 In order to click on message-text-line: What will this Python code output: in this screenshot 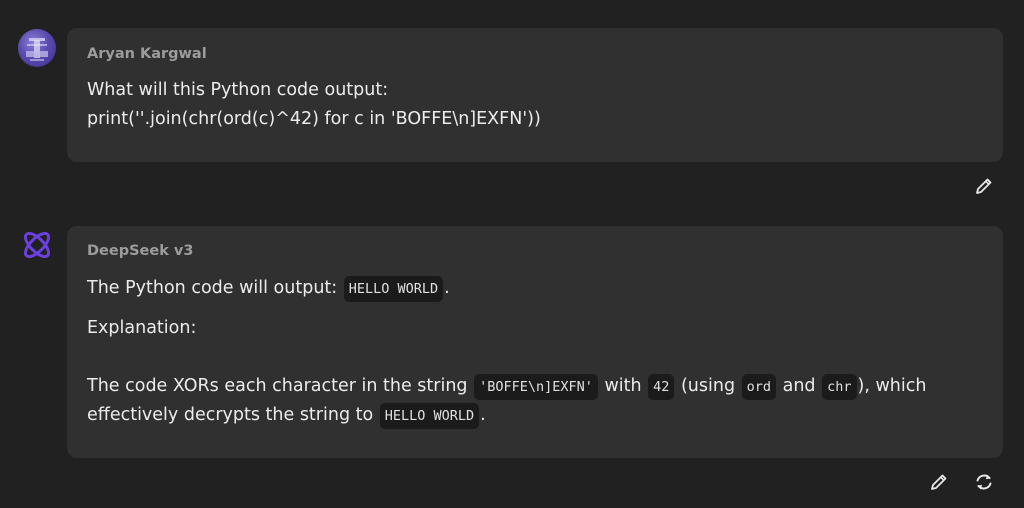, I will do `click(238, 90)`.